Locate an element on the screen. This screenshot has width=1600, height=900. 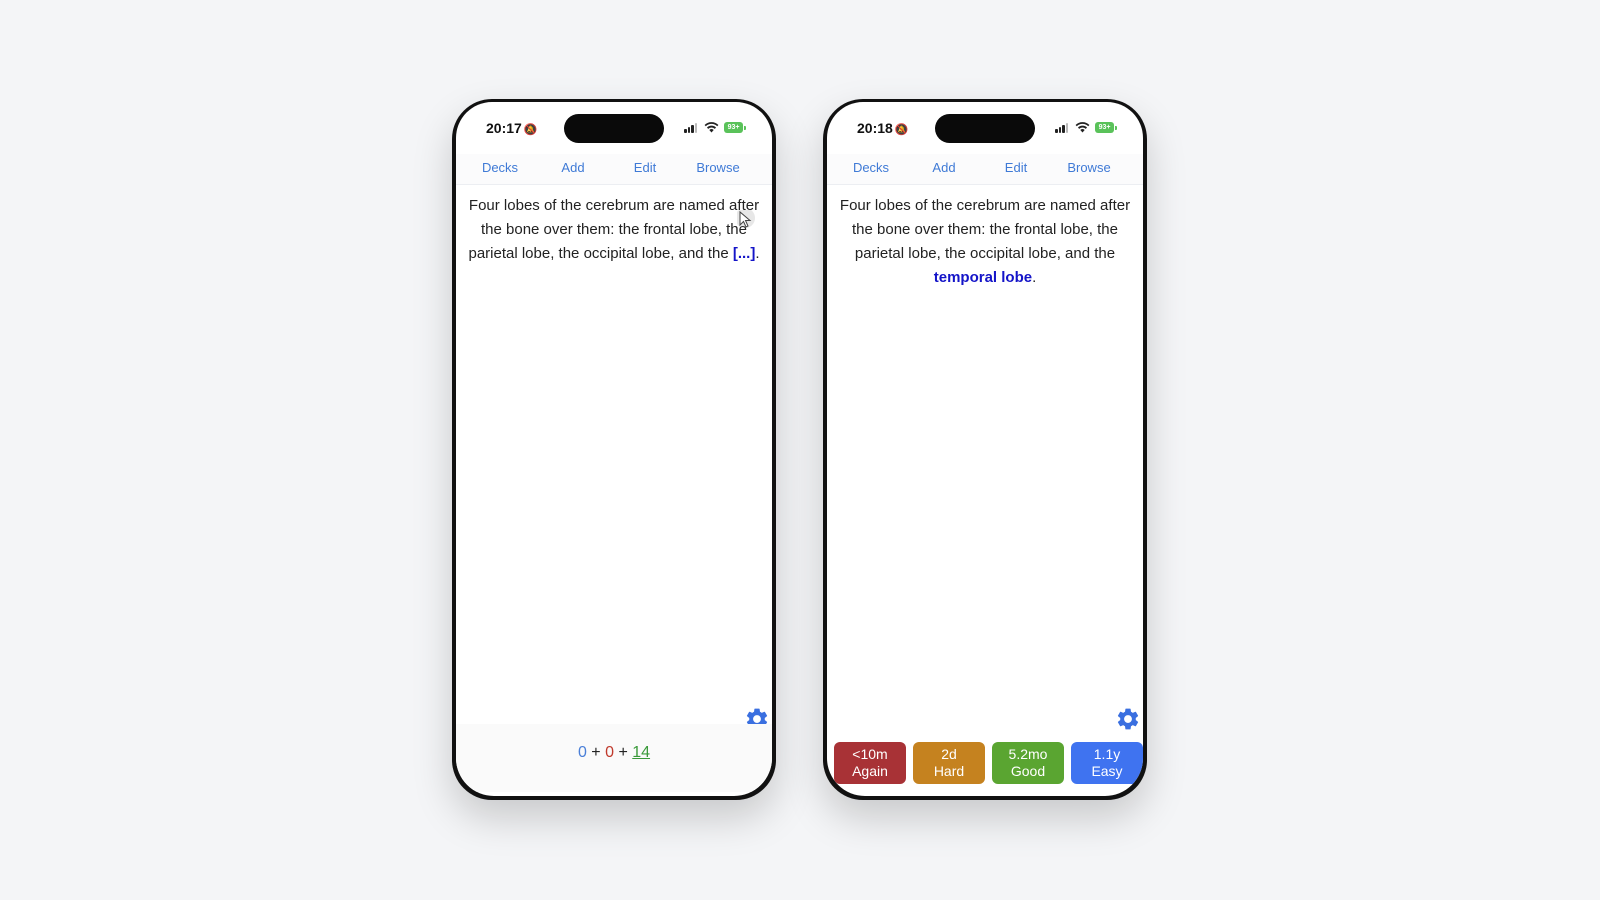
answer-buttons: <10m Again 2d Hard 5.2mo Good 1.1y Easy is located at coordinates (988, 764).